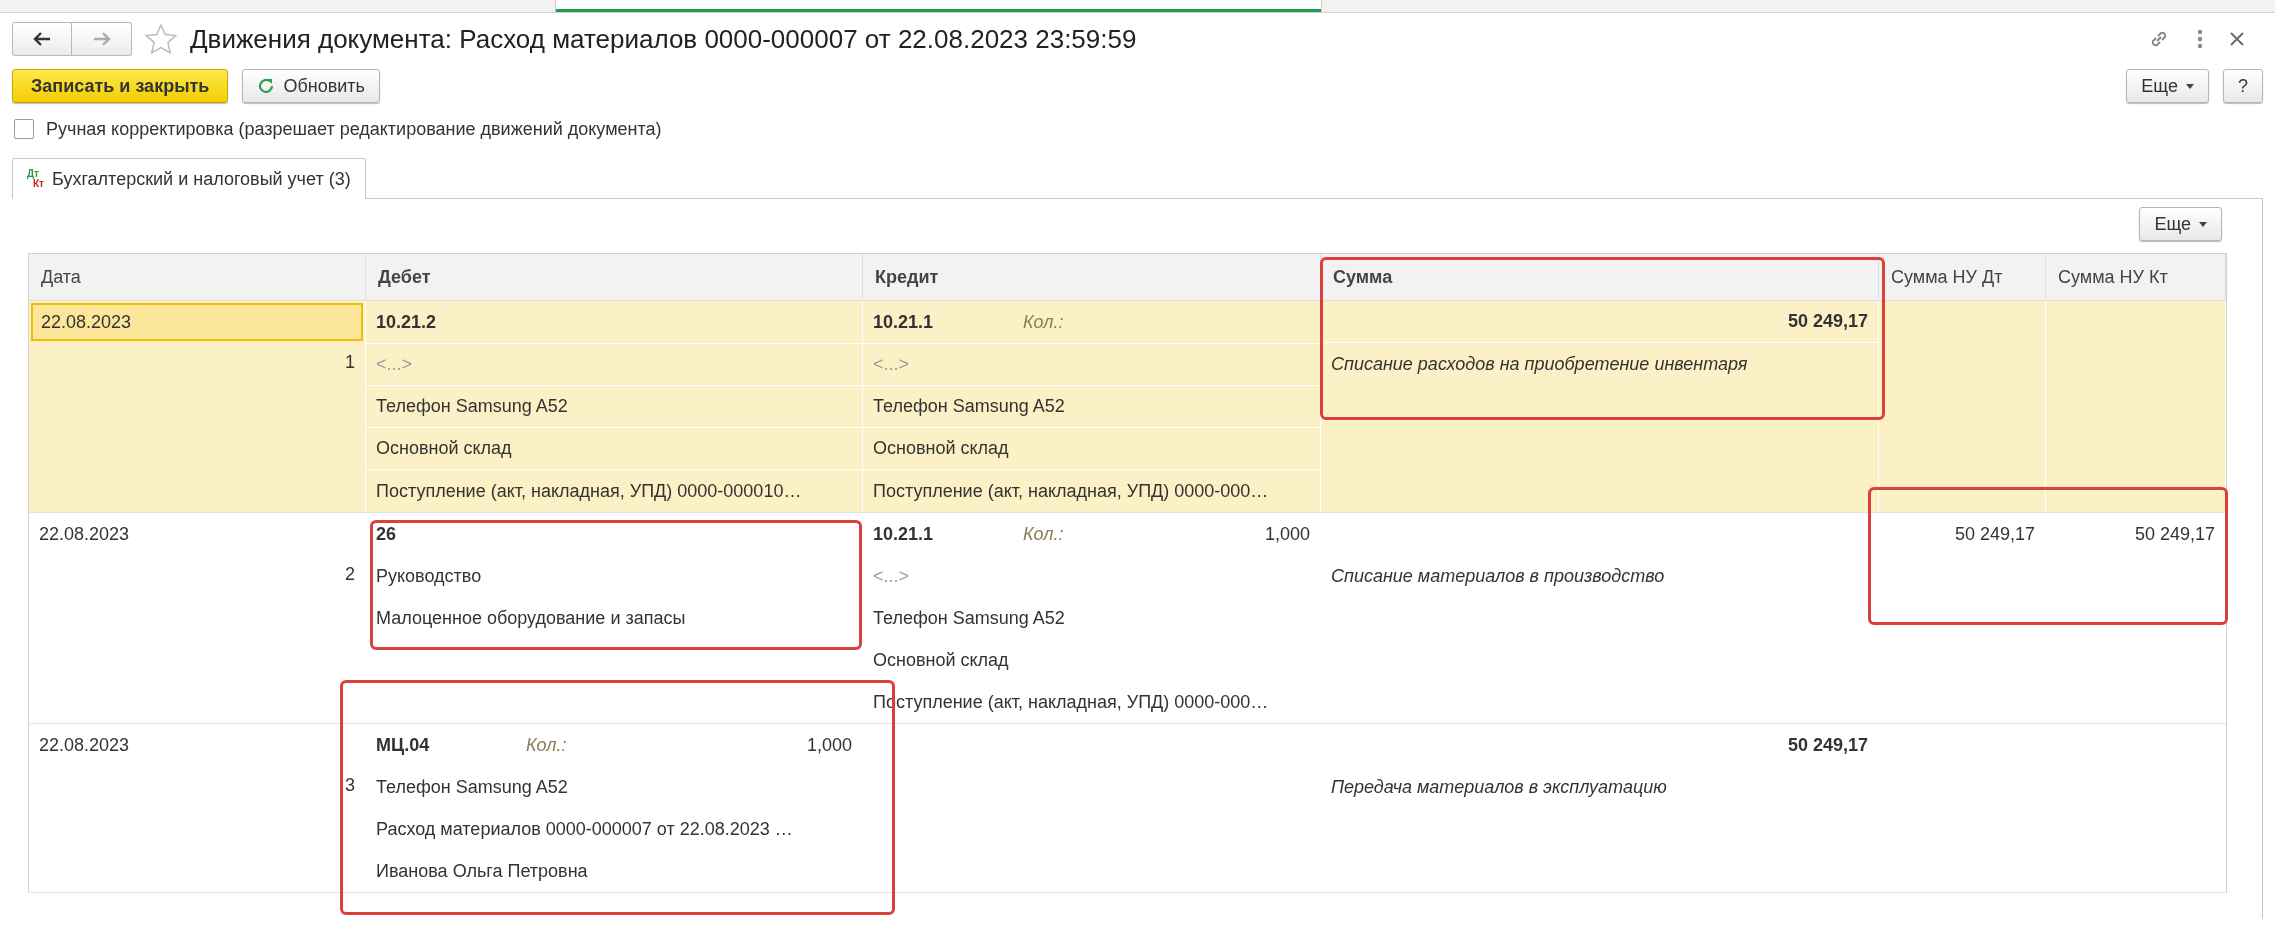  Describe the element at coordinates (429, 576) in the screenshot. I see `subconto-text: Руководство` at that location.